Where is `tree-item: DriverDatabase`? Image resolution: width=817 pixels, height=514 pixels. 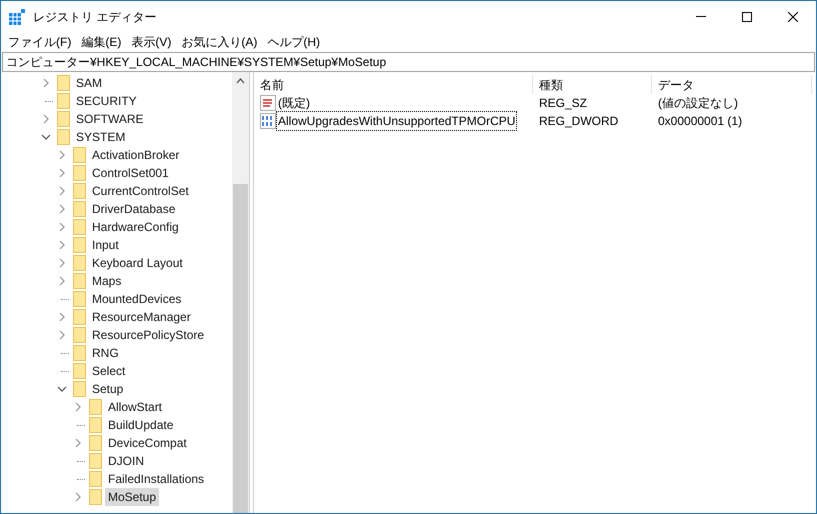 tree-item: DriverDatabase is located at coordinates (133, 209).